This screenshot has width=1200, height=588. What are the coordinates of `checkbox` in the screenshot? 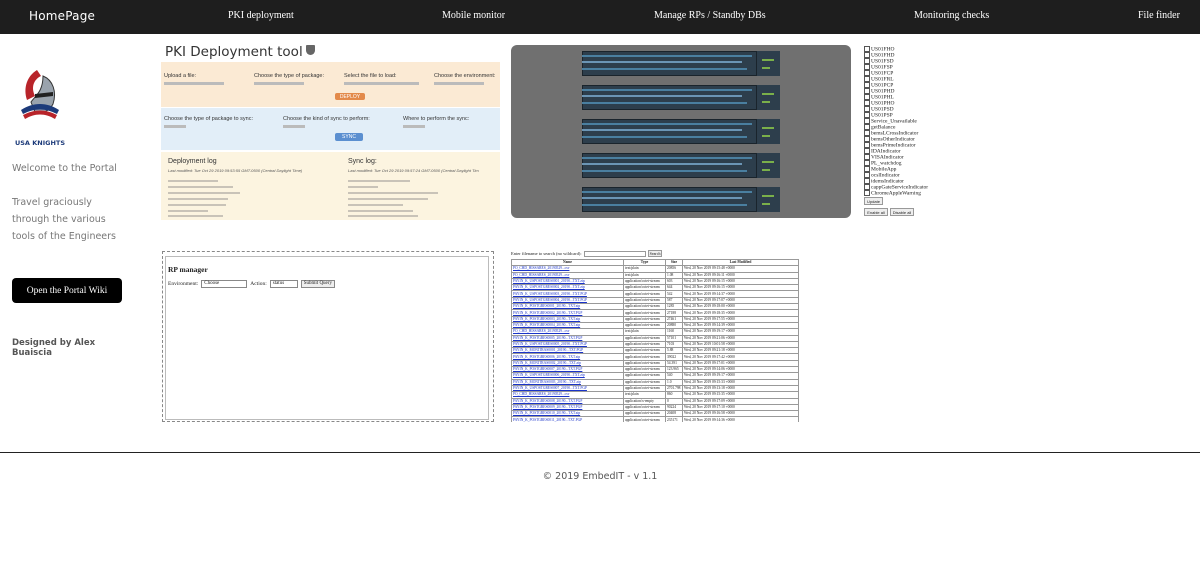 It's located at (867, 193).